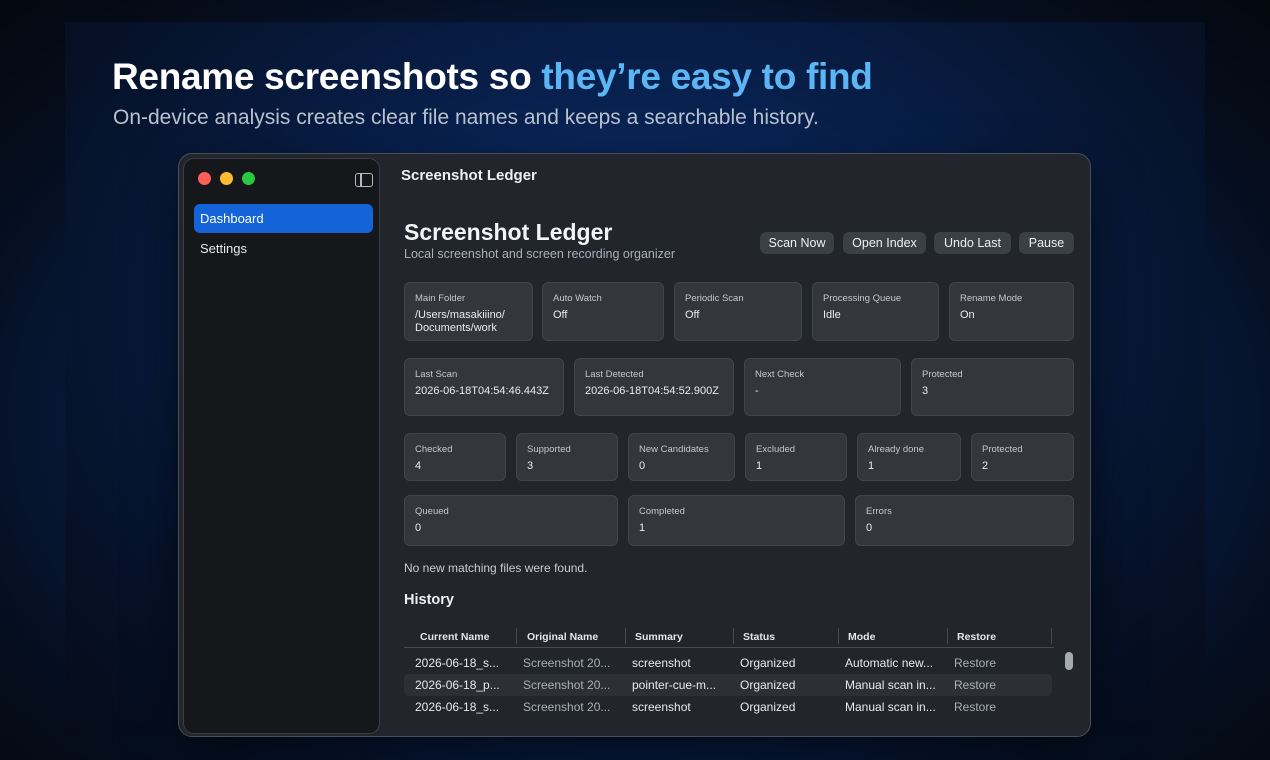 The image size is (1270, 760). What do you see at coordinates (681, 457) in the screenshot?
I see `new-candidates-card: New Candidates 0` at bounding box center [681, 457].